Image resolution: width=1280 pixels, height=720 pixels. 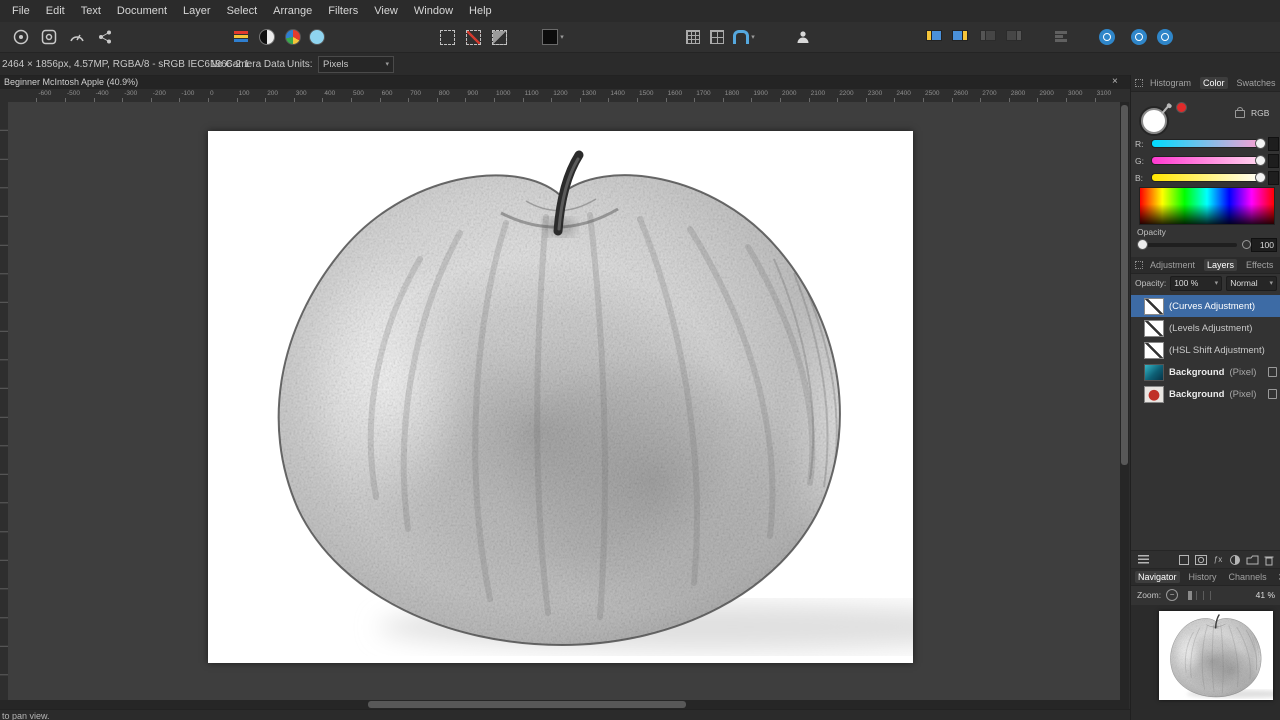 What do you see at coordinates (1248, 577) in the screenshot?
I see `tab-channels: Channels` at bounding box center [1248, 577].